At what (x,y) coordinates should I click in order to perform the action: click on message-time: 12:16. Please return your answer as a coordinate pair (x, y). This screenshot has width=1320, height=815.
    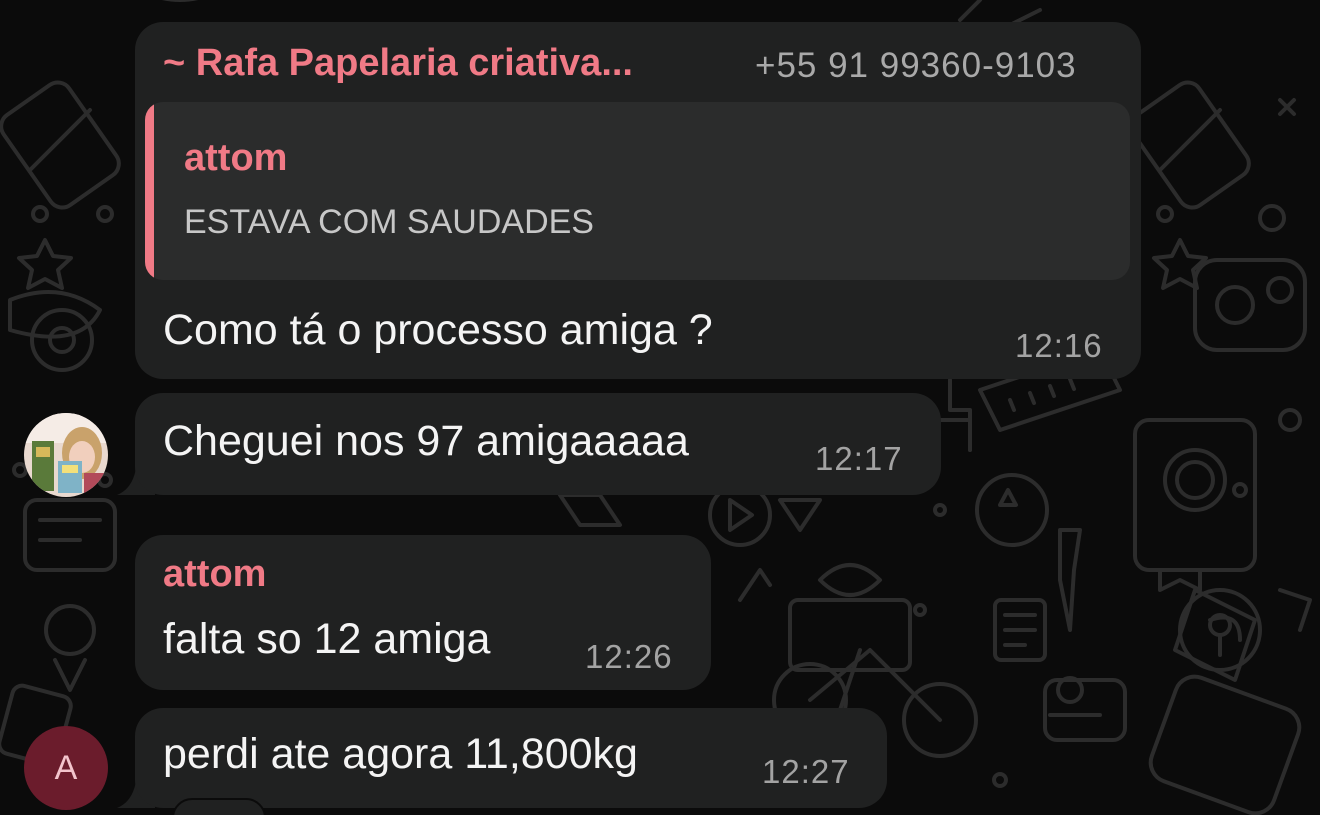
    Looking at the image, I should click on (1059, 345).